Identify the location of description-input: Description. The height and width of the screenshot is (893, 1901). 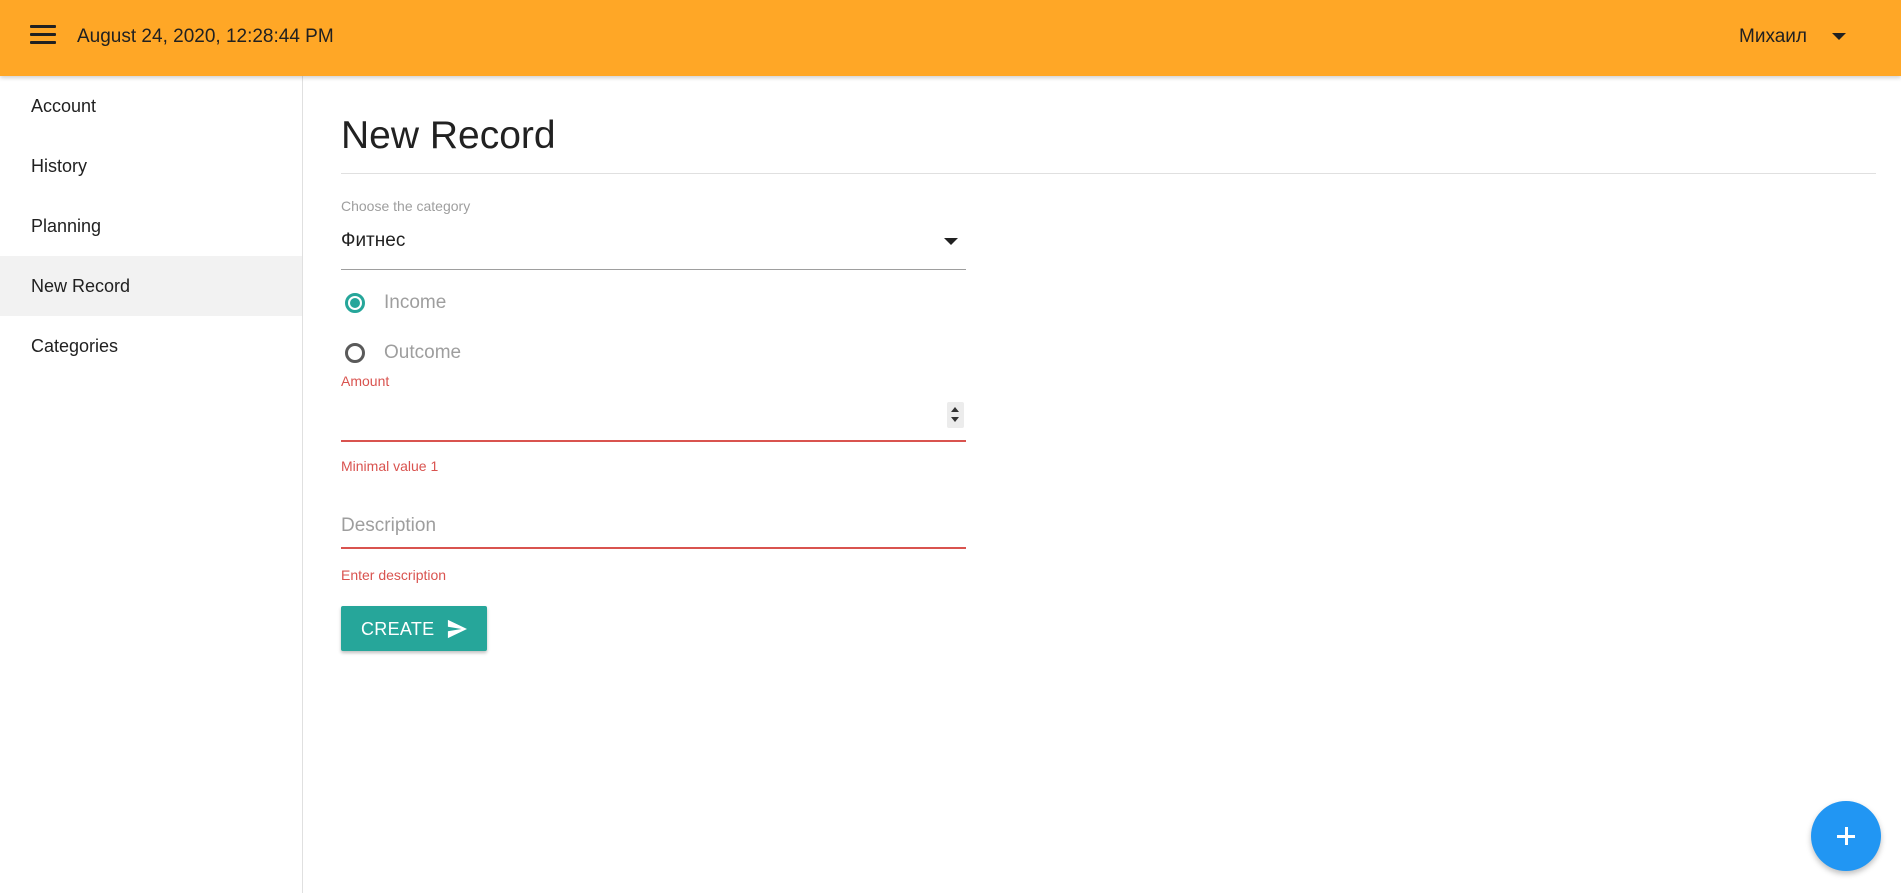
(653, 529).